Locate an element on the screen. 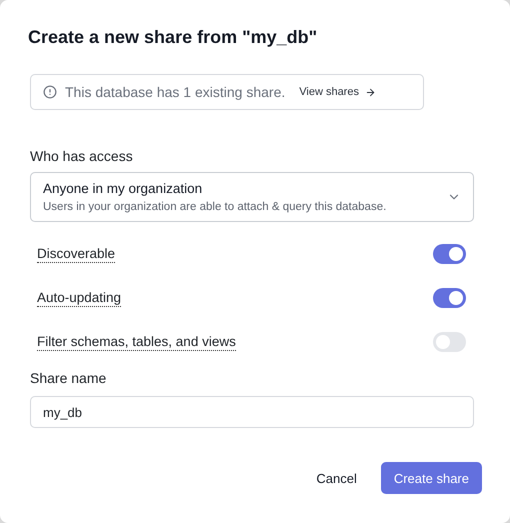  notice-text: This database has 1 existing share. is located at coordinates (175, 92).